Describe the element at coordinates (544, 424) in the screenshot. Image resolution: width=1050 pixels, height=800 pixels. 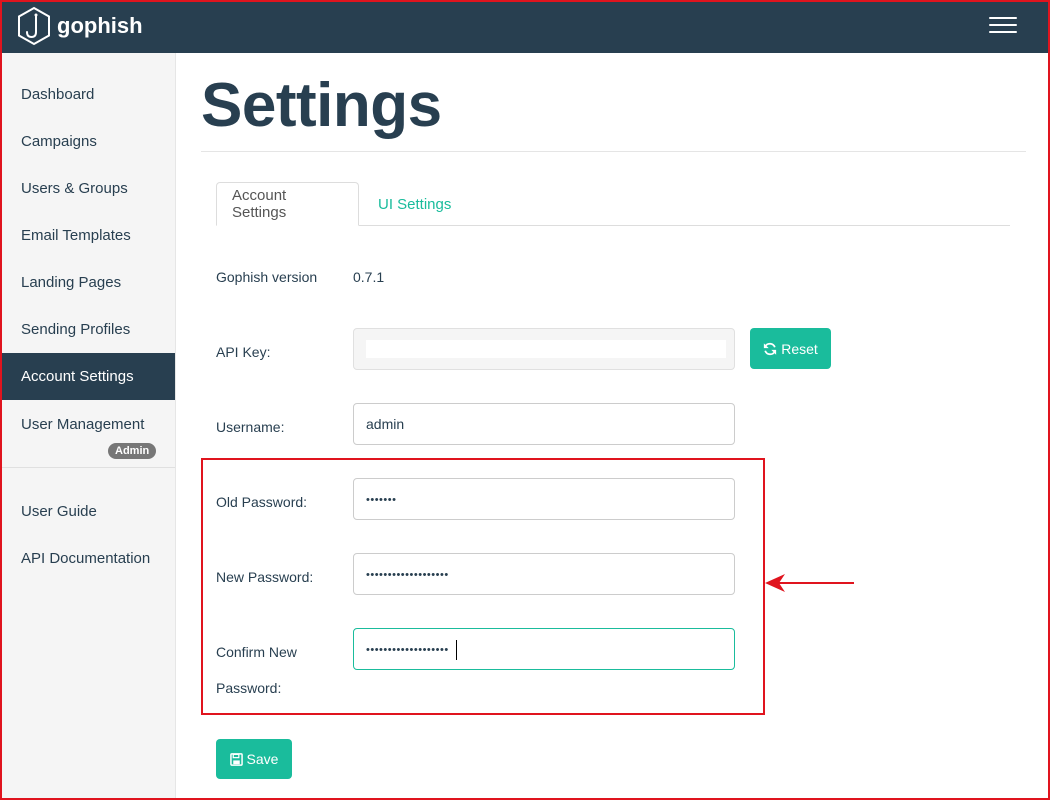
I see `username-input: admin` at that location.